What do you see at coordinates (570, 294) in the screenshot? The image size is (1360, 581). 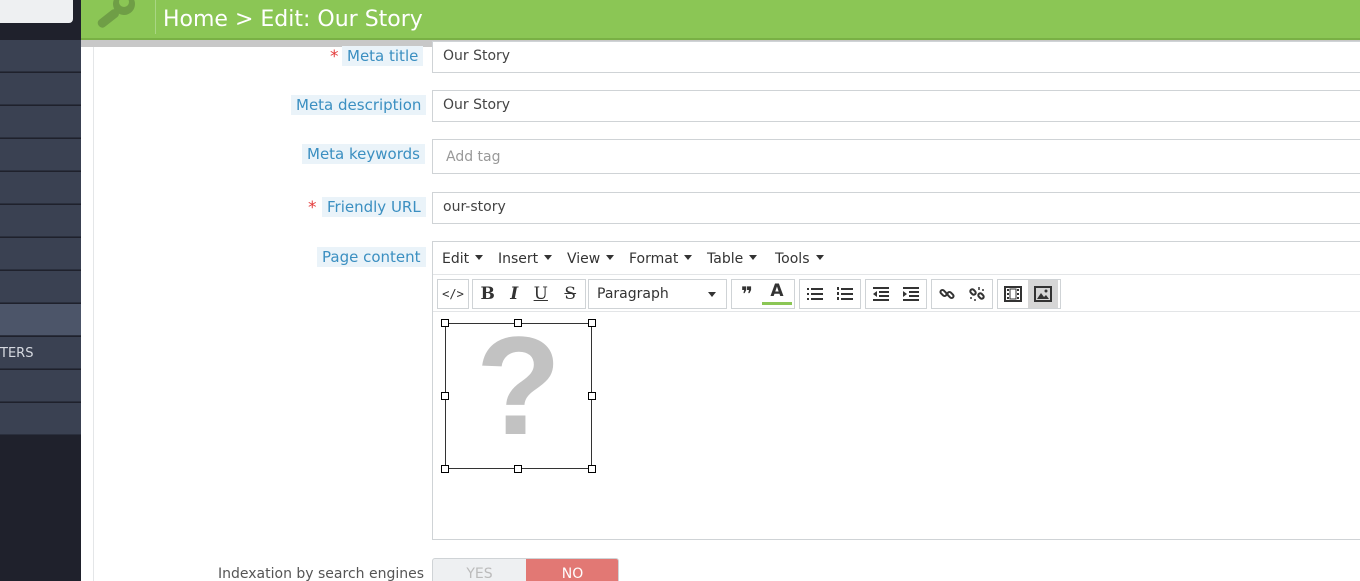 I see `strikethrough-icon: S` at bounding box center [570, 294].